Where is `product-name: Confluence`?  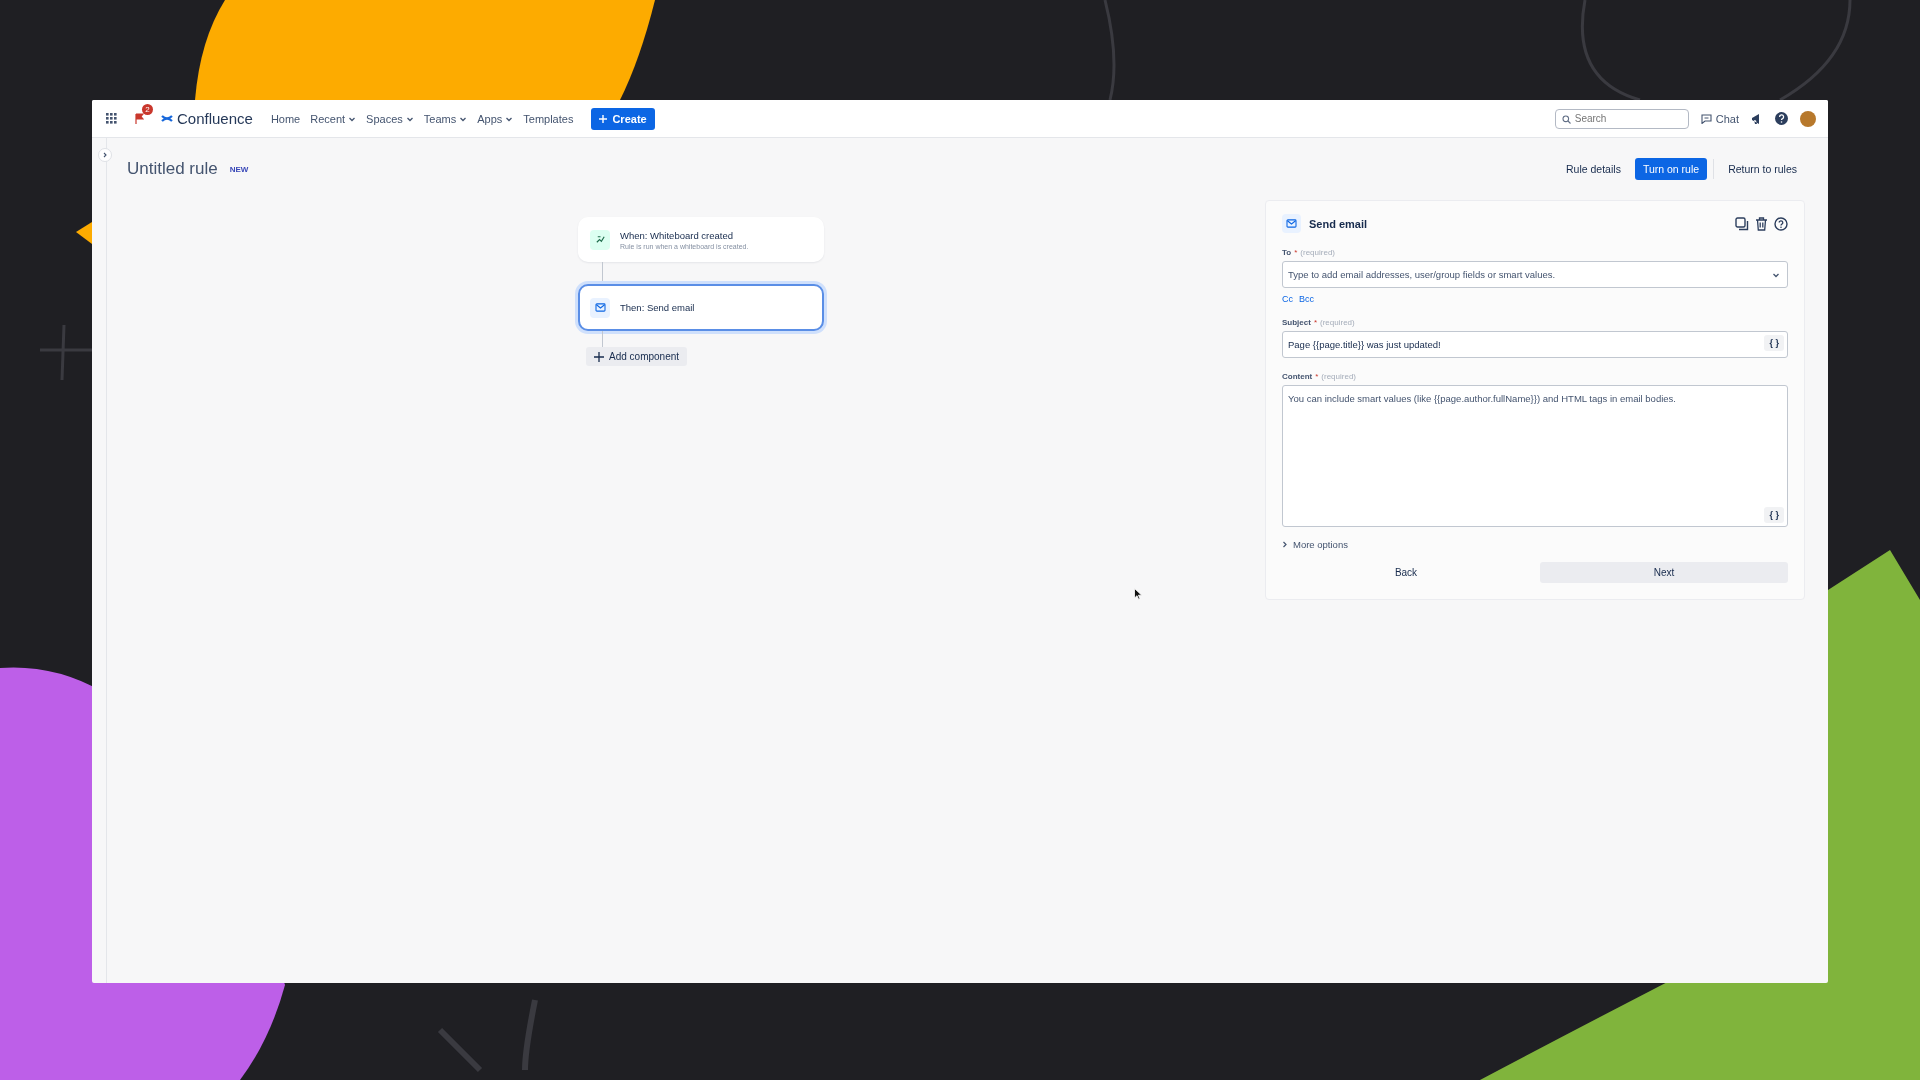 product-name: Confluence is located at coordinates (215, 118).